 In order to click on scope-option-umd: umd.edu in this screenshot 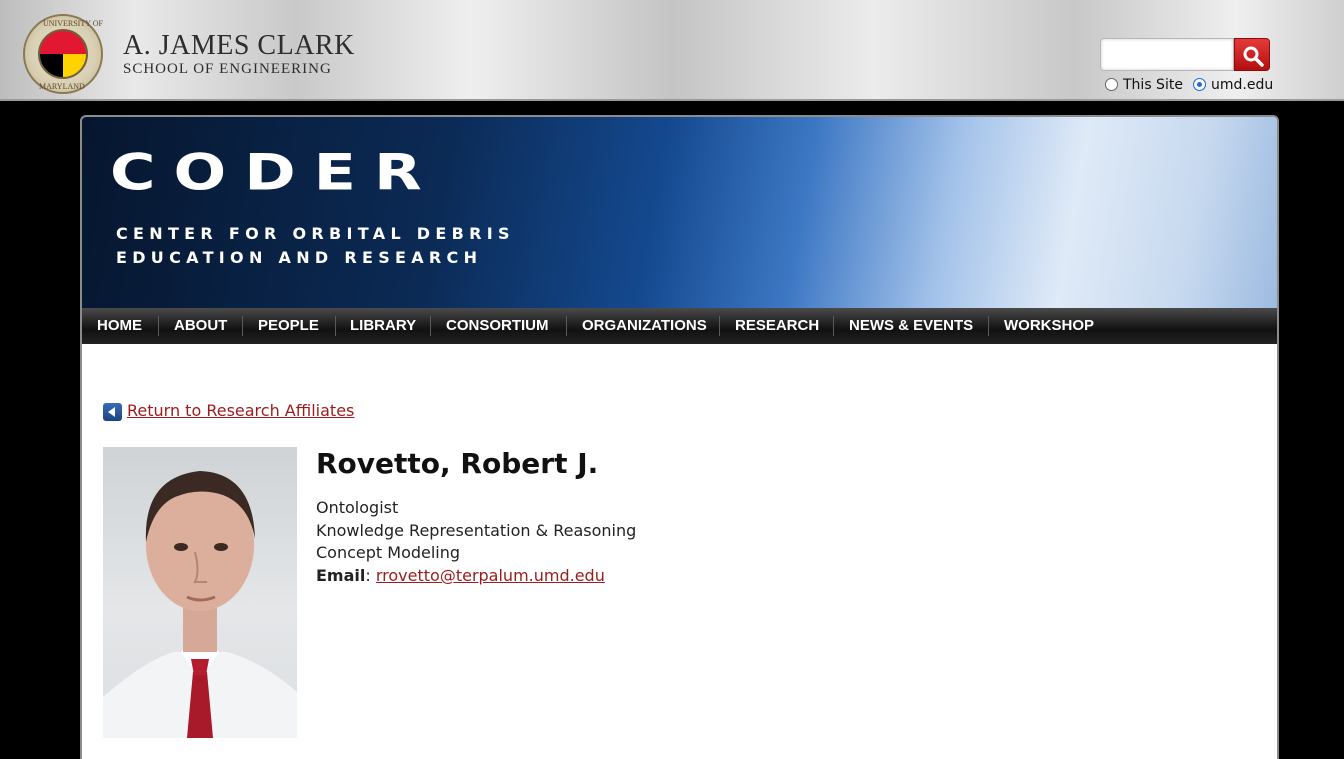, I will do `click(1233, 85)`.